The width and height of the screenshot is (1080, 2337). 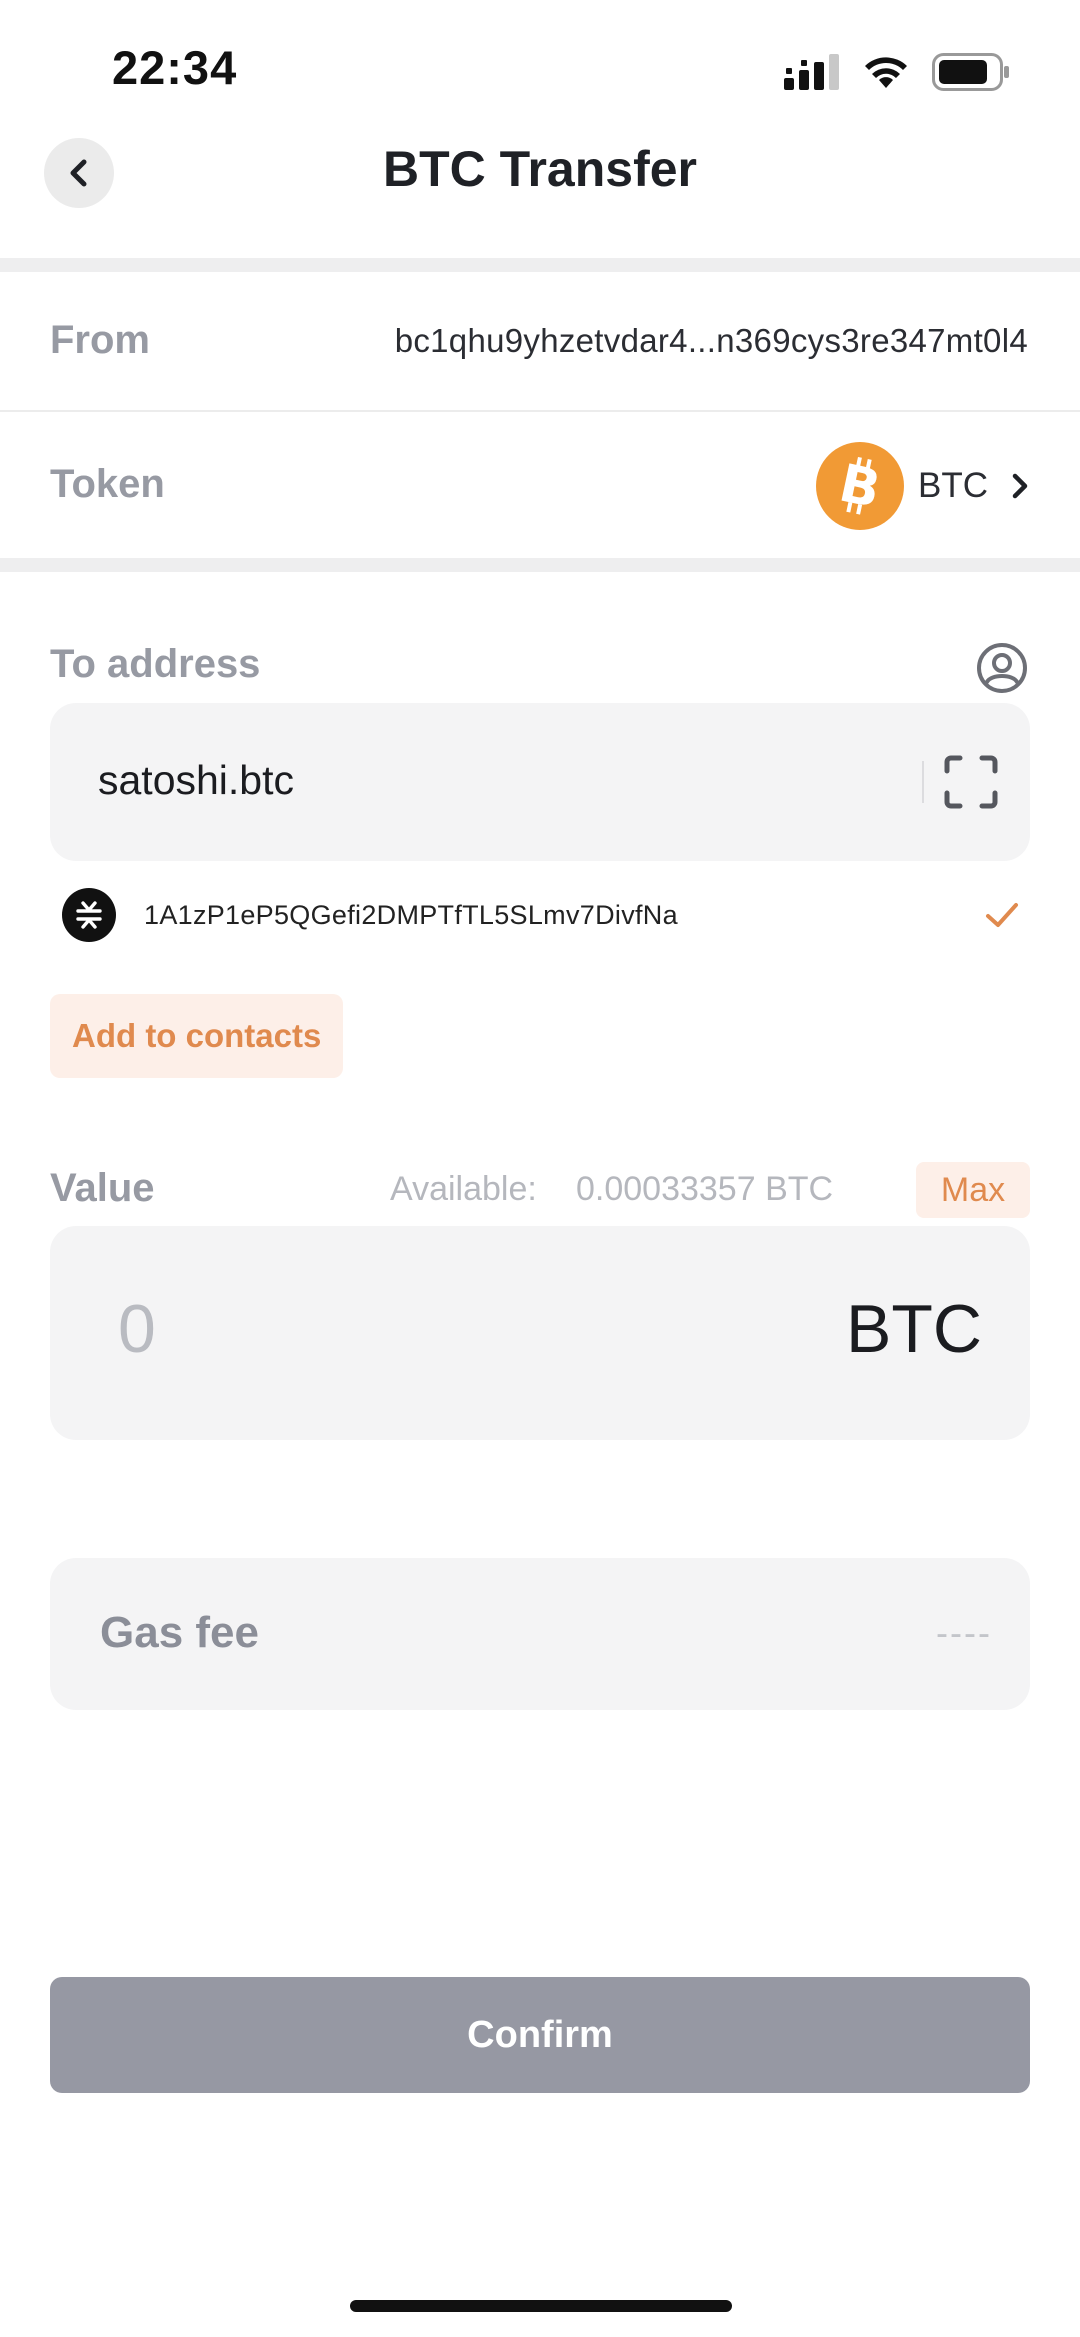 What do you see at coordinates (953, 485) in the screenshot?
I see `token-name: BTC` at bounding box center [953, 485].